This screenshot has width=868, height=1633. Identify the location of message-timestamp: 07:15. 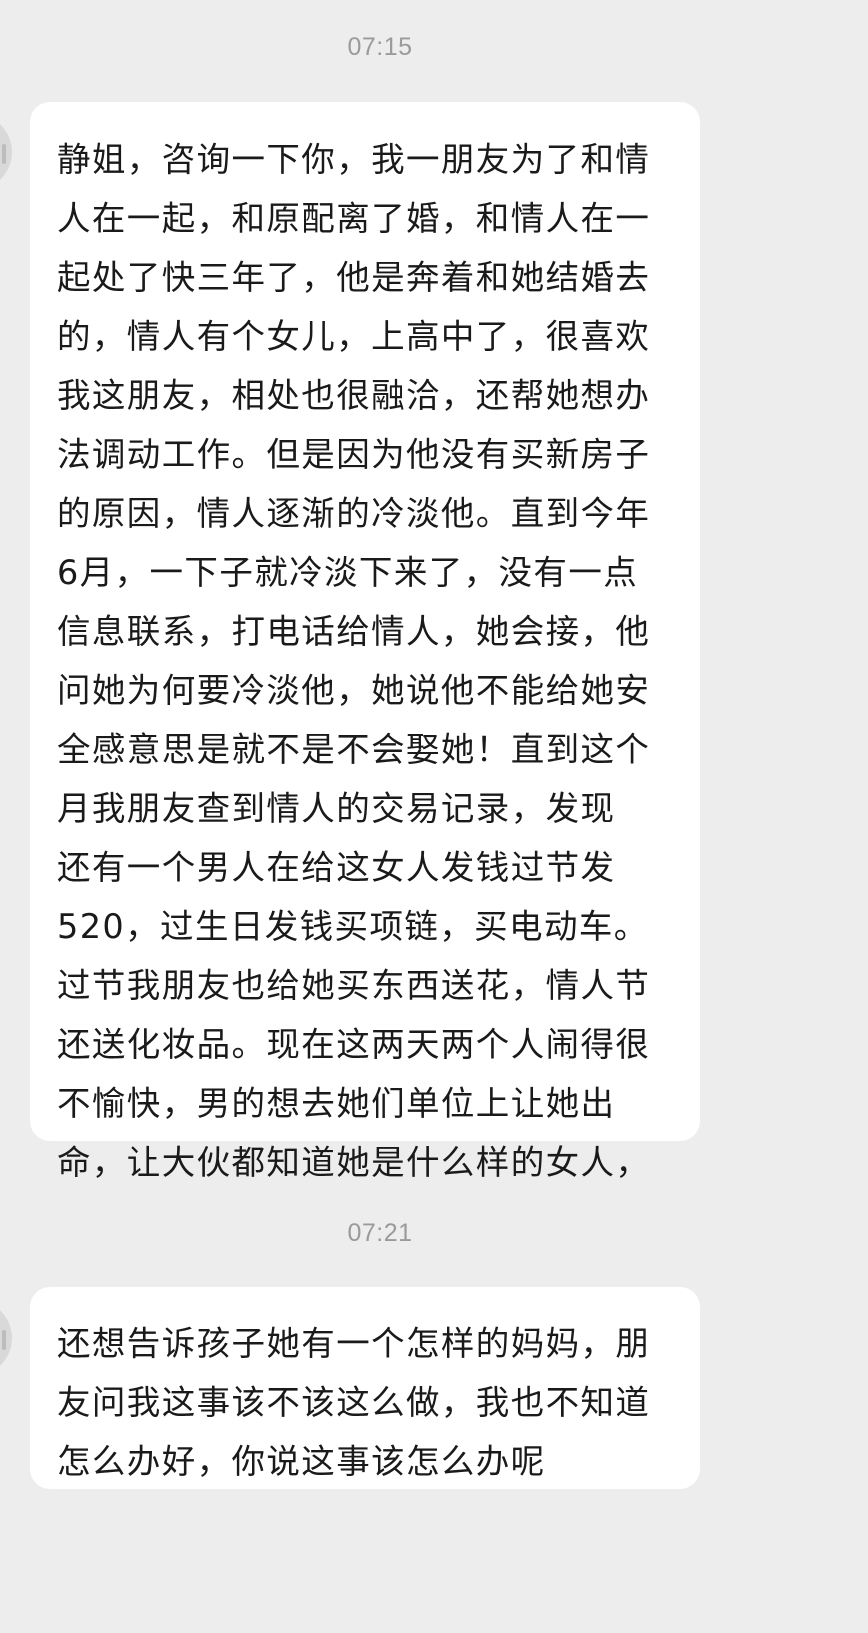
(380, 47).